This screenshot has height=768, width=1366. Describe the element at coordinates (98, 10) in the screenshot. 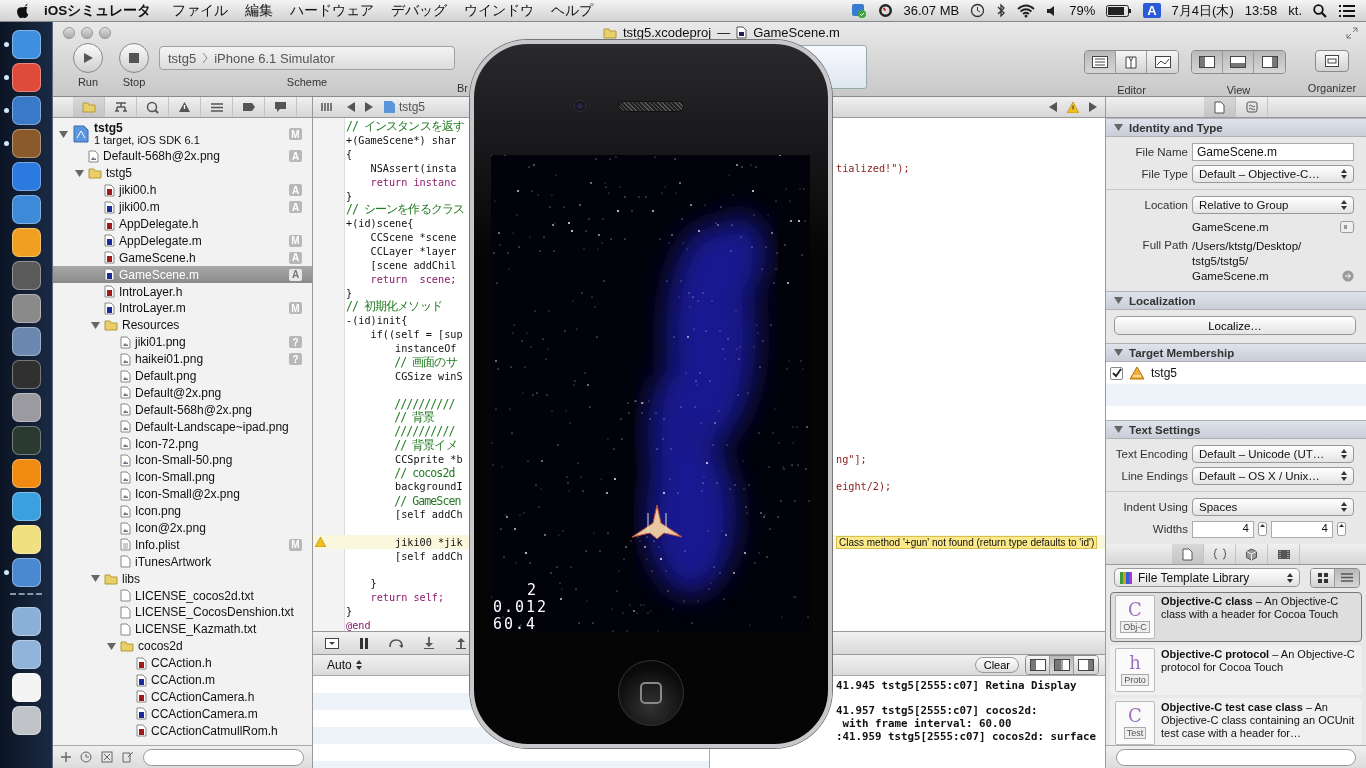

I see `app-menu: iOSシミュレータ` at that location.